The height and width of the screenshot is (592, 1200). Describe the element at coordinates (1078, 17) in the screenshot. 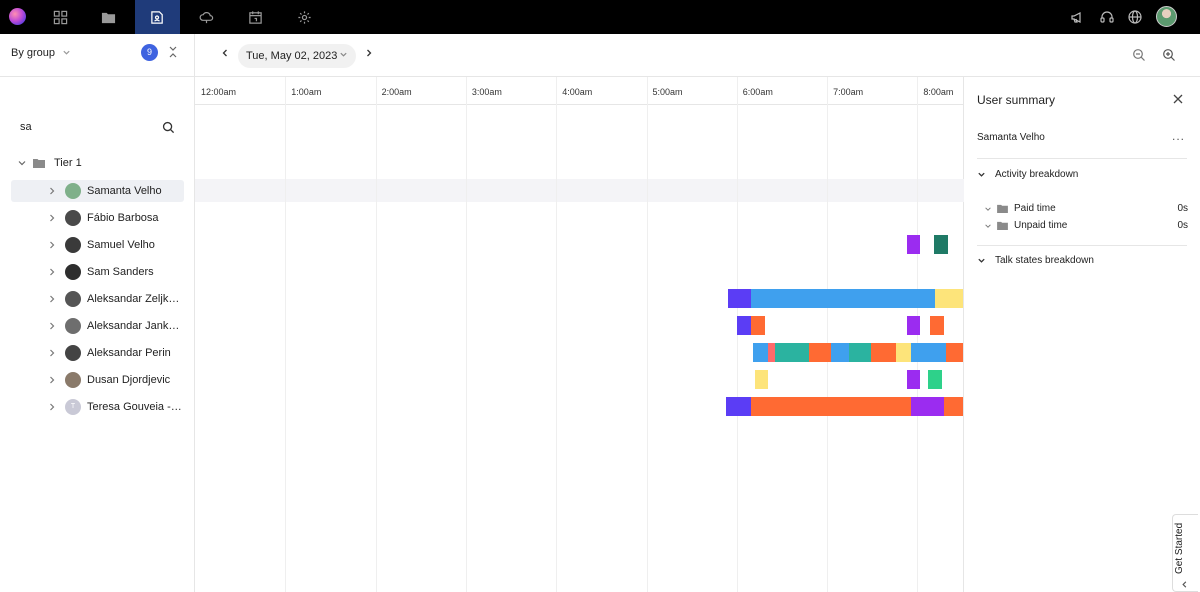

I see `megaphone-icon` at that location.